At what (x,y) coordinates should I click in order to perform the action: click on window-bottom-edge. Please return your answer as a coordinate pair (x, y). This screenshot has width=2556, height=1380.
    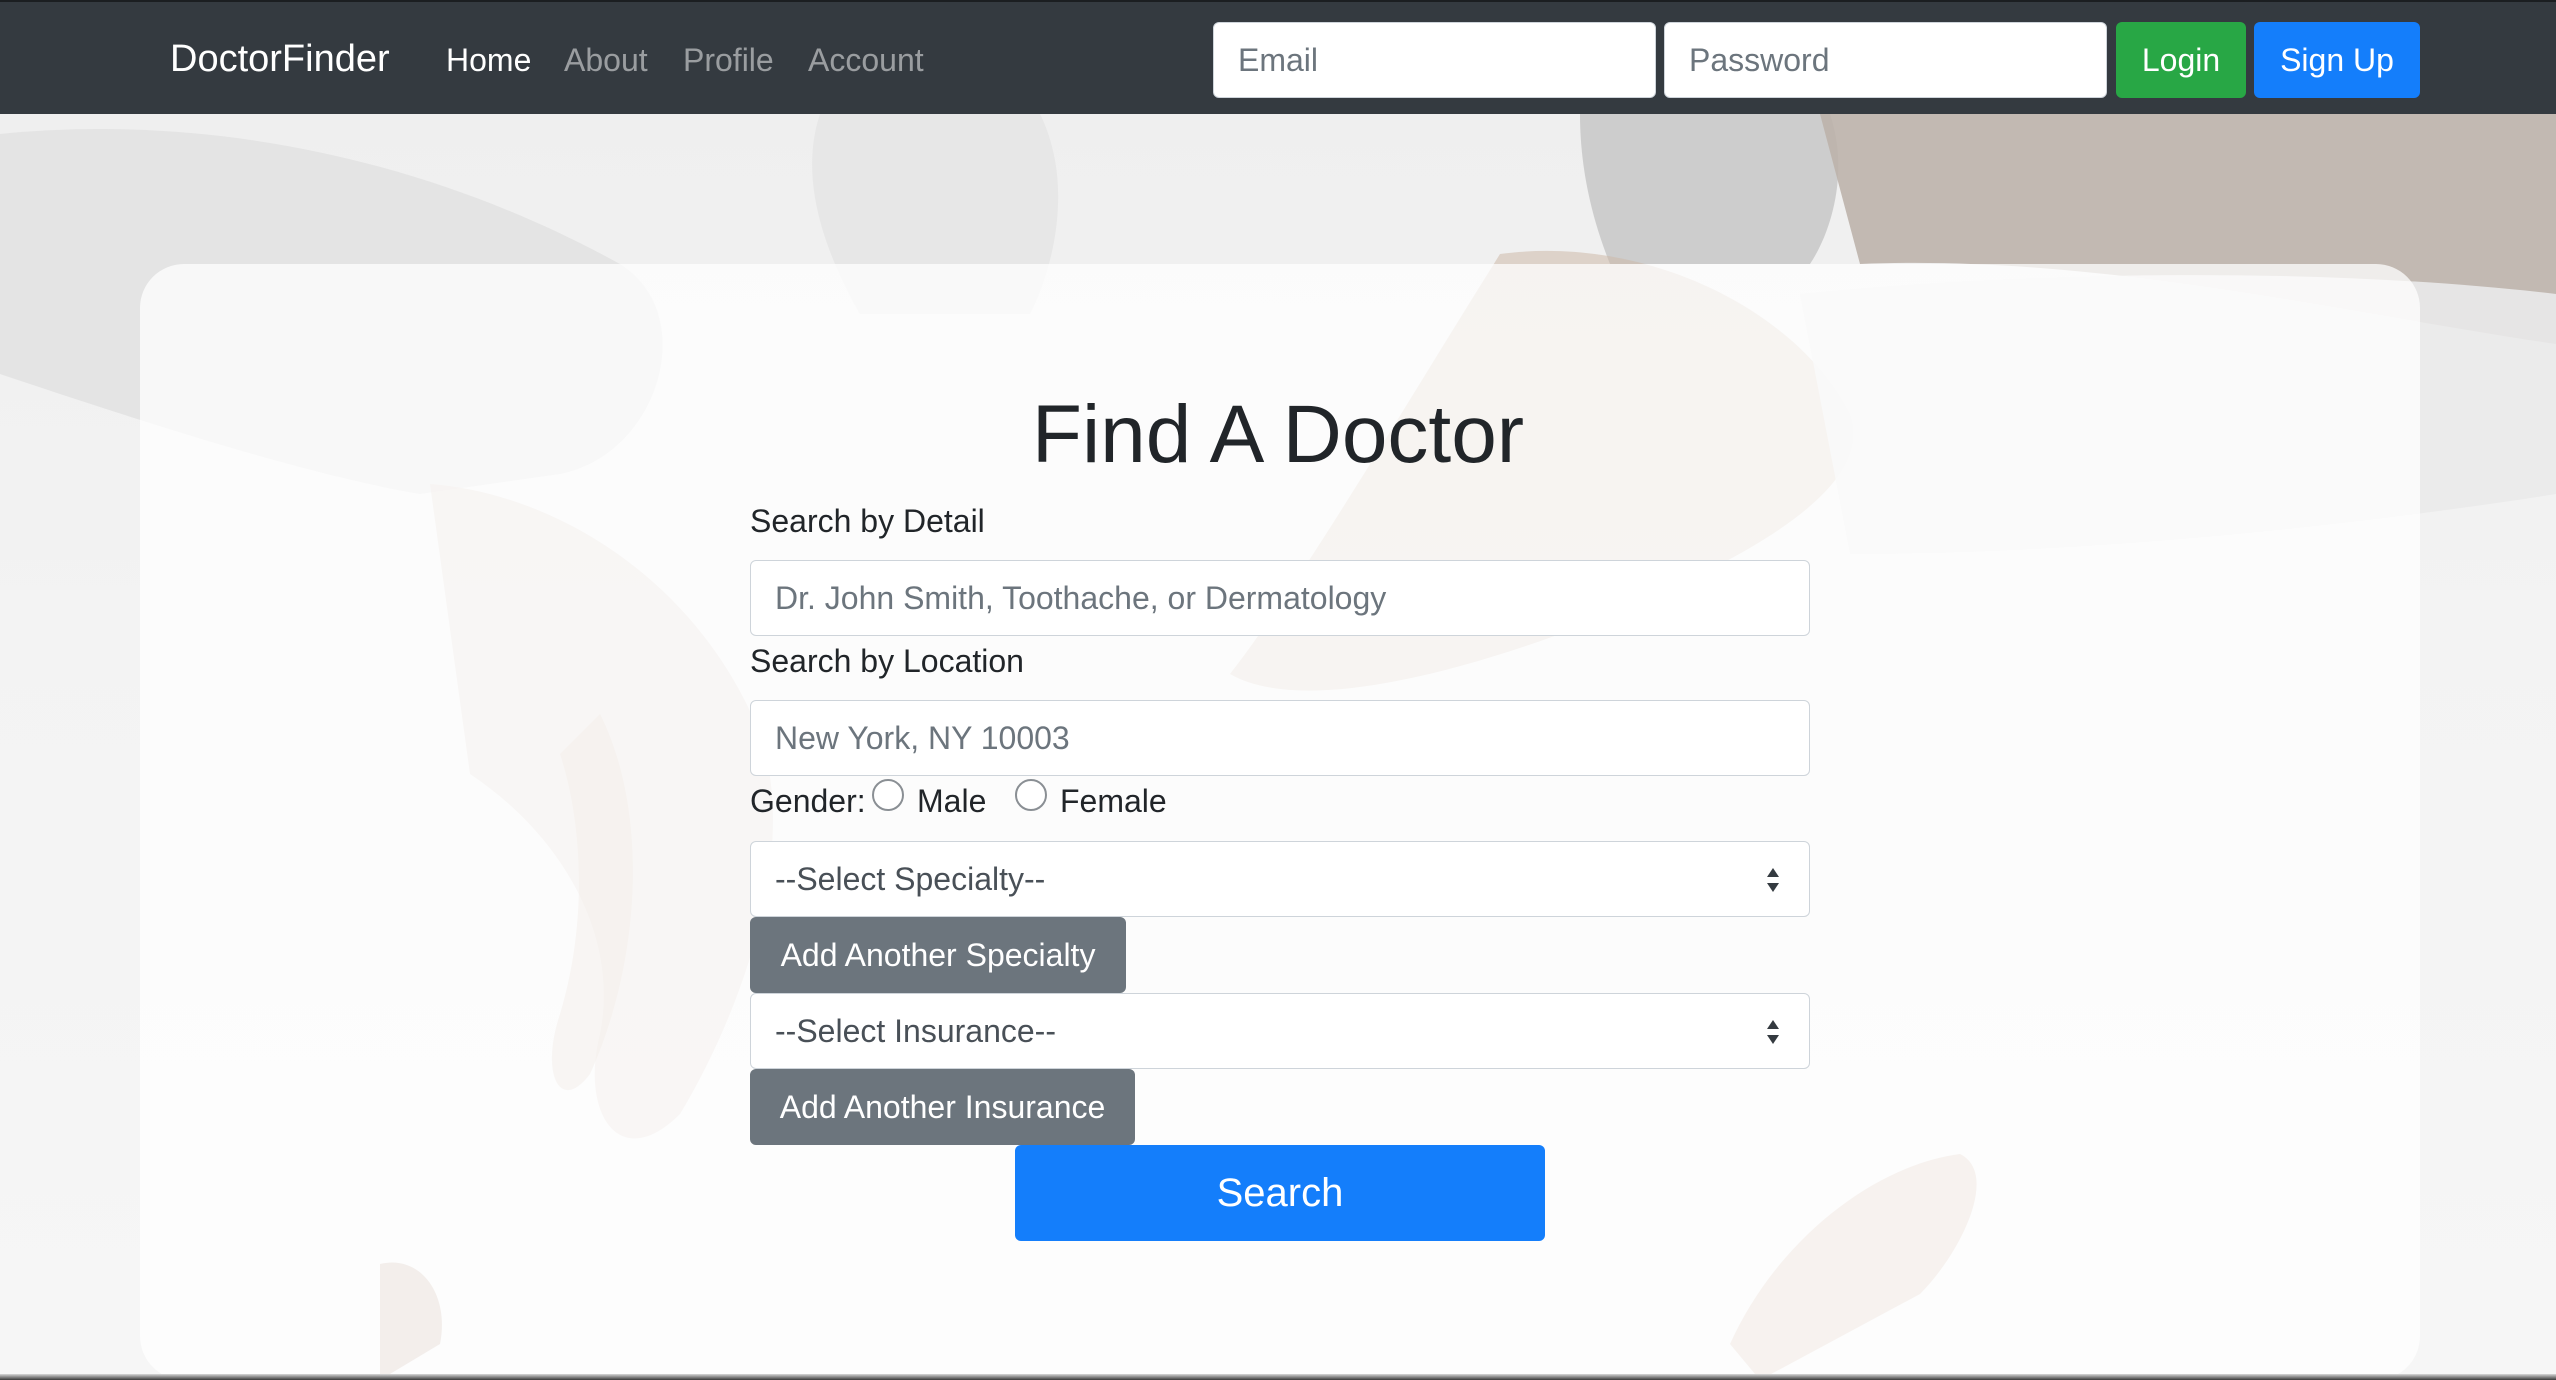
    Looking at the image, I should click on (1278, 1377).